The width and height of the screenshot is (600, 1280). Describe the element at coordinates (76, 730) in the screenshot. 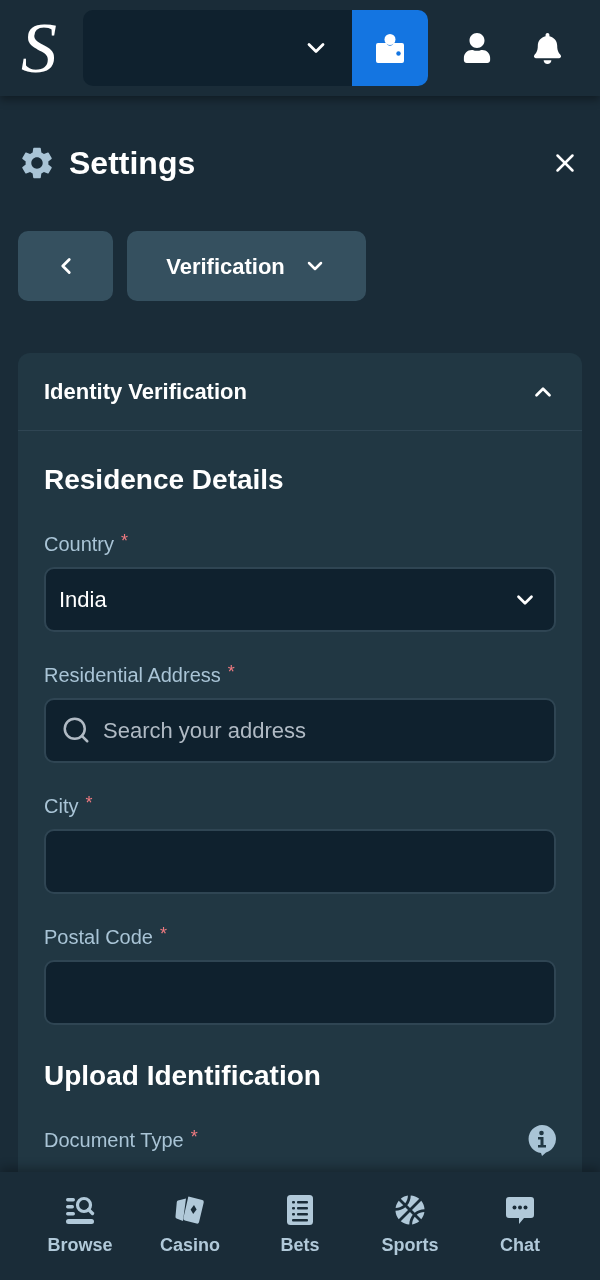

I see `search-icon` at that location.